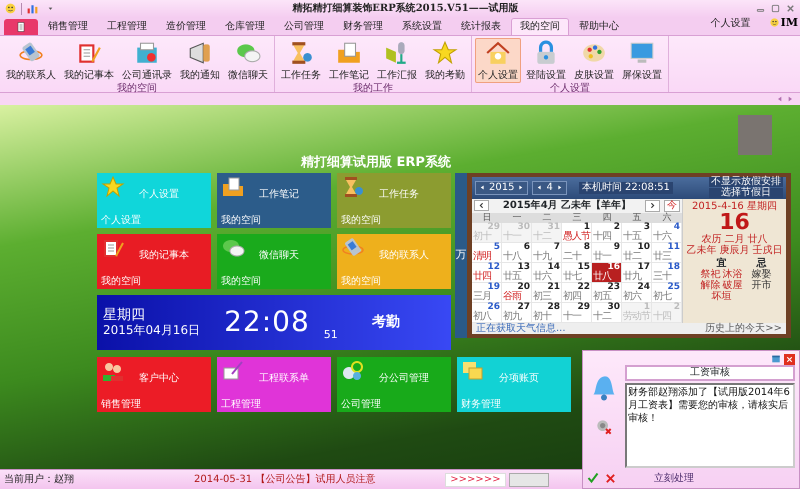 The width and height of the screenshot is (800, 489). Describe the element at coordinates (517, 272) in the screenshot. I see `calendar-day: 13 廿五` at that location.